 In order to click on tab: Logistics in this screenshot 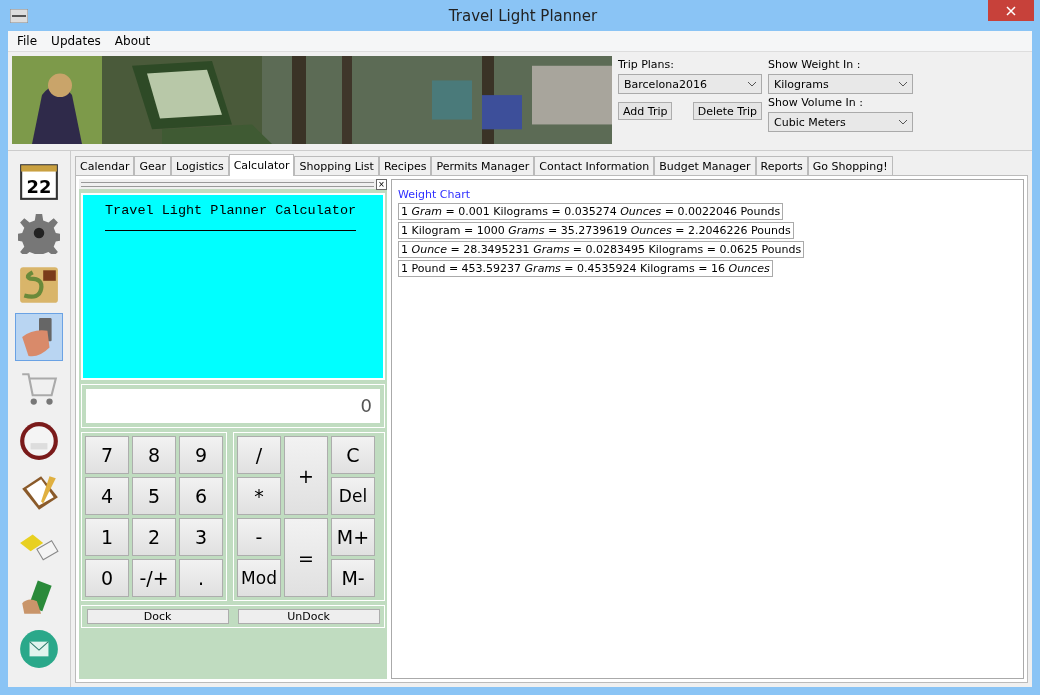, I will do `click(200, 165)`.